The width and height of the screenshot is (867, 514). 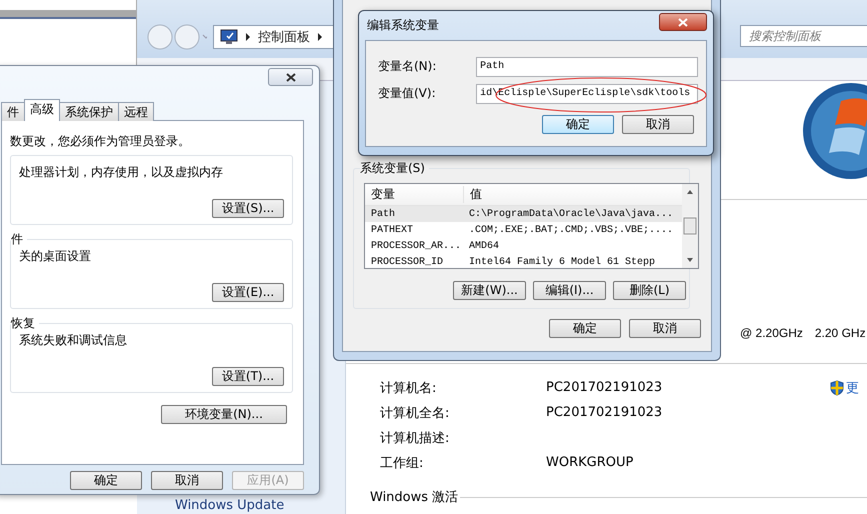 What do you see at coordinates (408, 66) in the screenshot?
I see `field-label: 变量名(N):` at bounding box center [408, 66].